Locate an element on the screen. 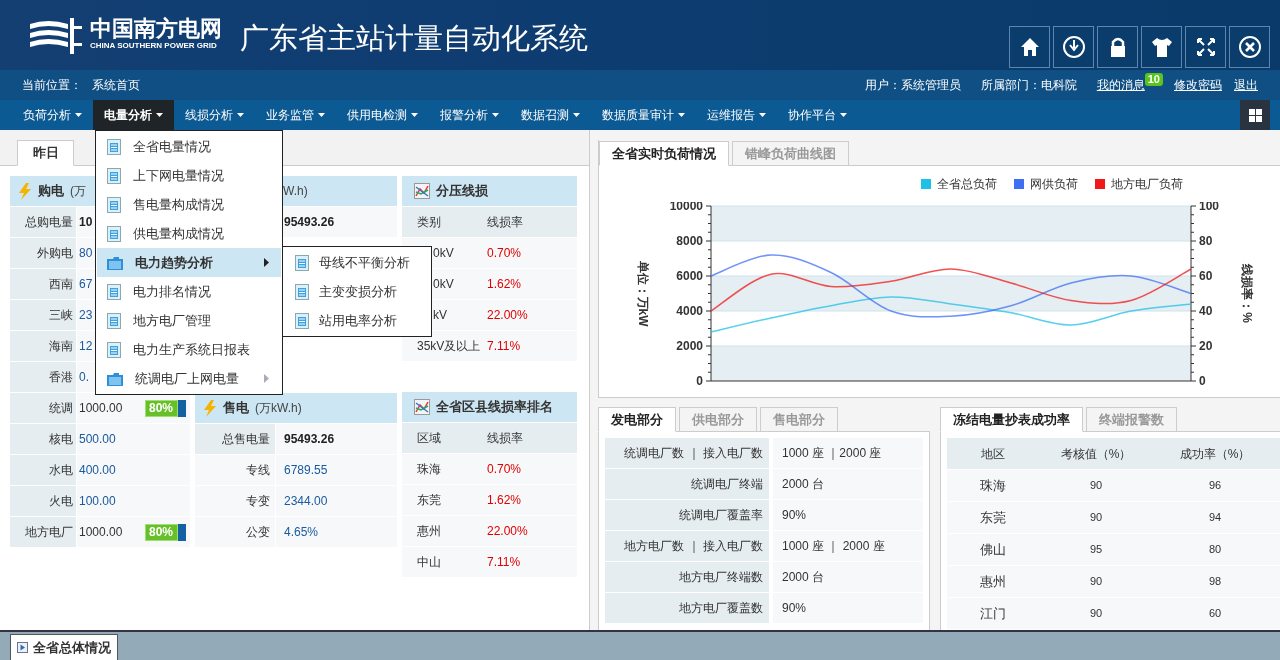 The width and height of the screenshot is (1280, 660). value-text: 6789.55 is located at coordinates (306, 470).